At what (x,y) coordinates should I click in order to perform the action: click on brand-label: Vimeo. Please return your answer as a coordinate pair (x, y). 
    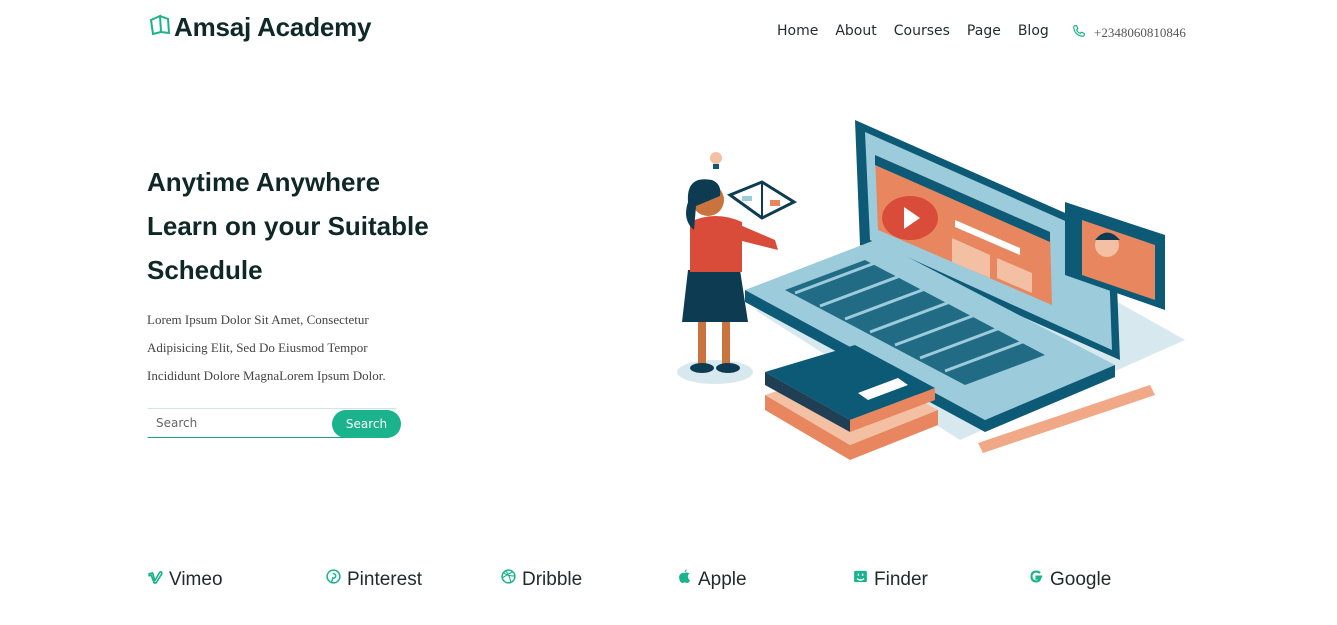
    Looking at the image, I should click on (196, 579).